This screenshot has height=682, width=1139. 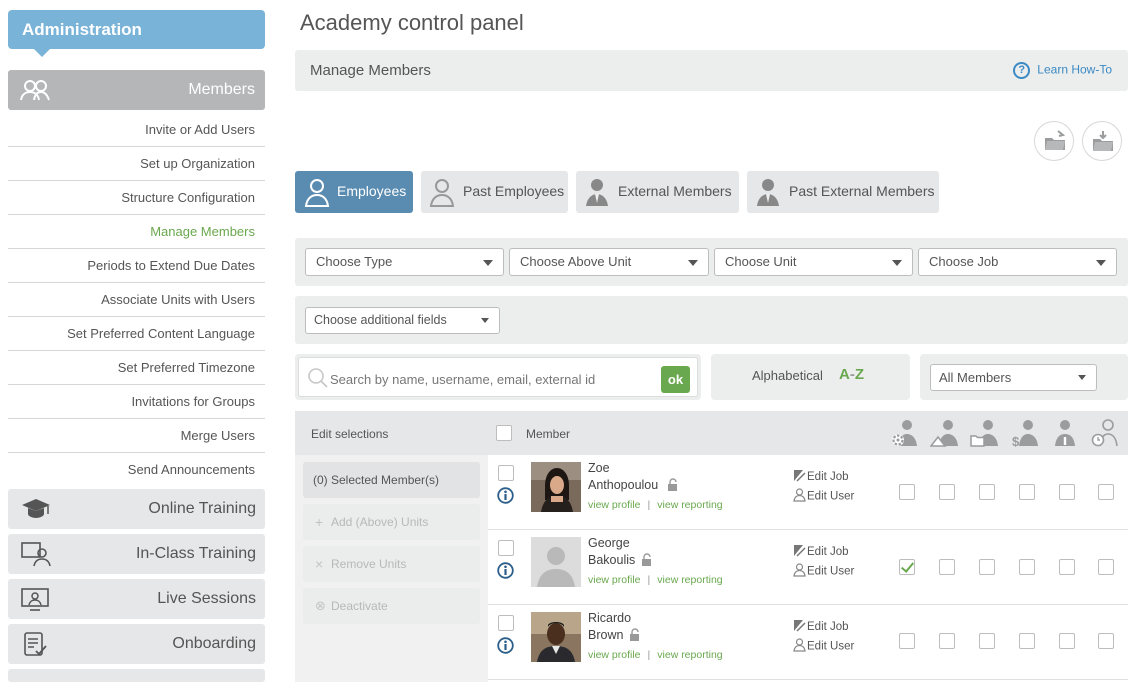 I want to click on add-units-button: + Add (Above) Units, so click(x=391, y=522).